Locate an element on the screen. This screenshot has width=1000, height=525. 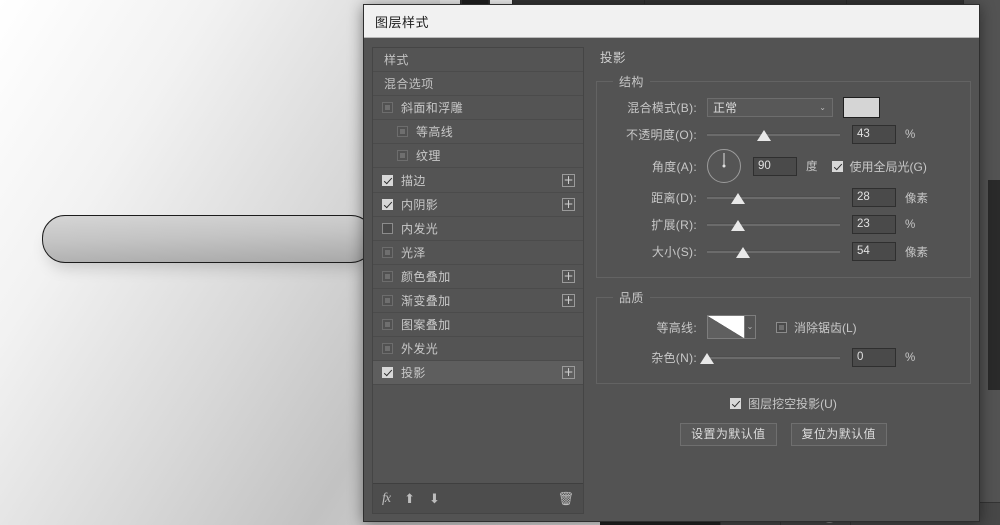
anti-alias-label: 消除锯齿(L) is located at coordinates (825, 327).